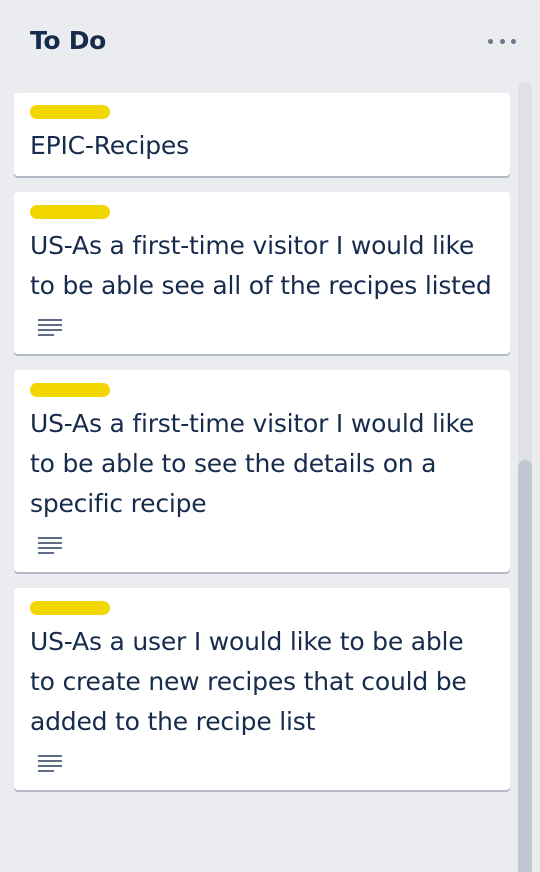 The width and height of the screenshot is (540, 872). Describe the element at coordinates (525, 666) in the screenshot. I see `scrollbar-thumb` at that location.